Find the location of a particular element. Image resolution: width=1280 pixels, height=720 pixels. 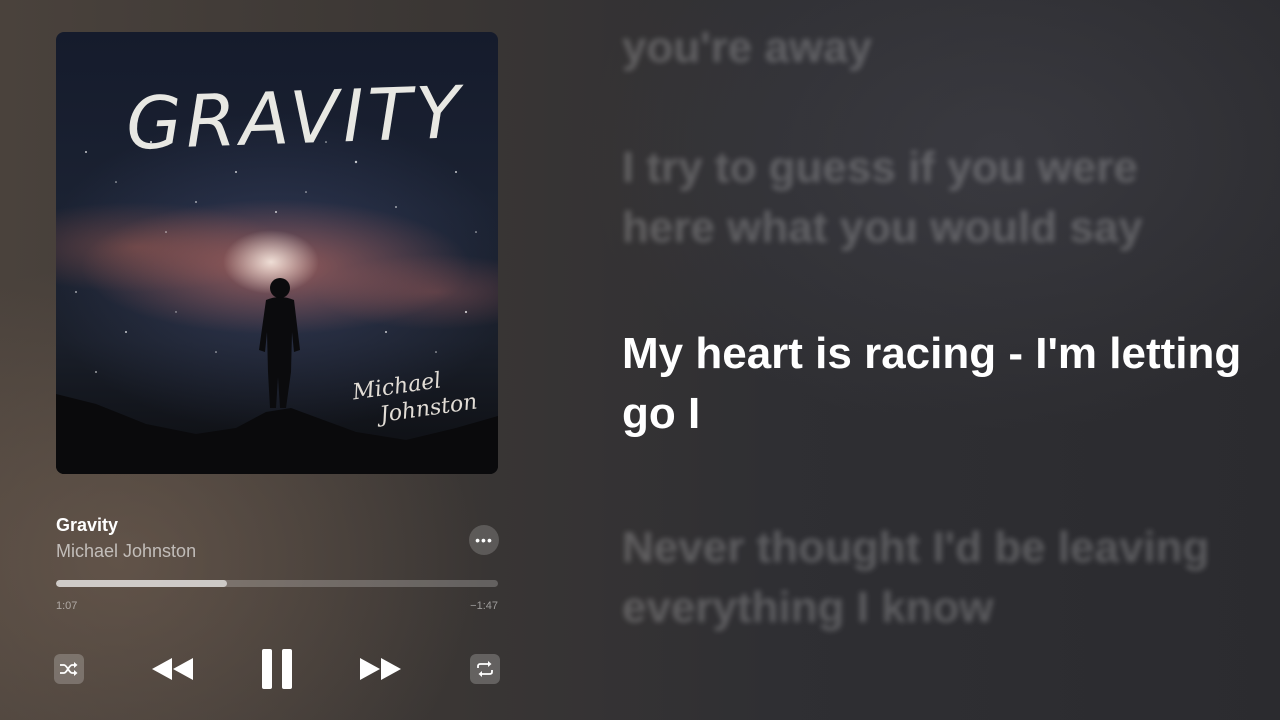

rewind-button is located at coordinates (173, 669).